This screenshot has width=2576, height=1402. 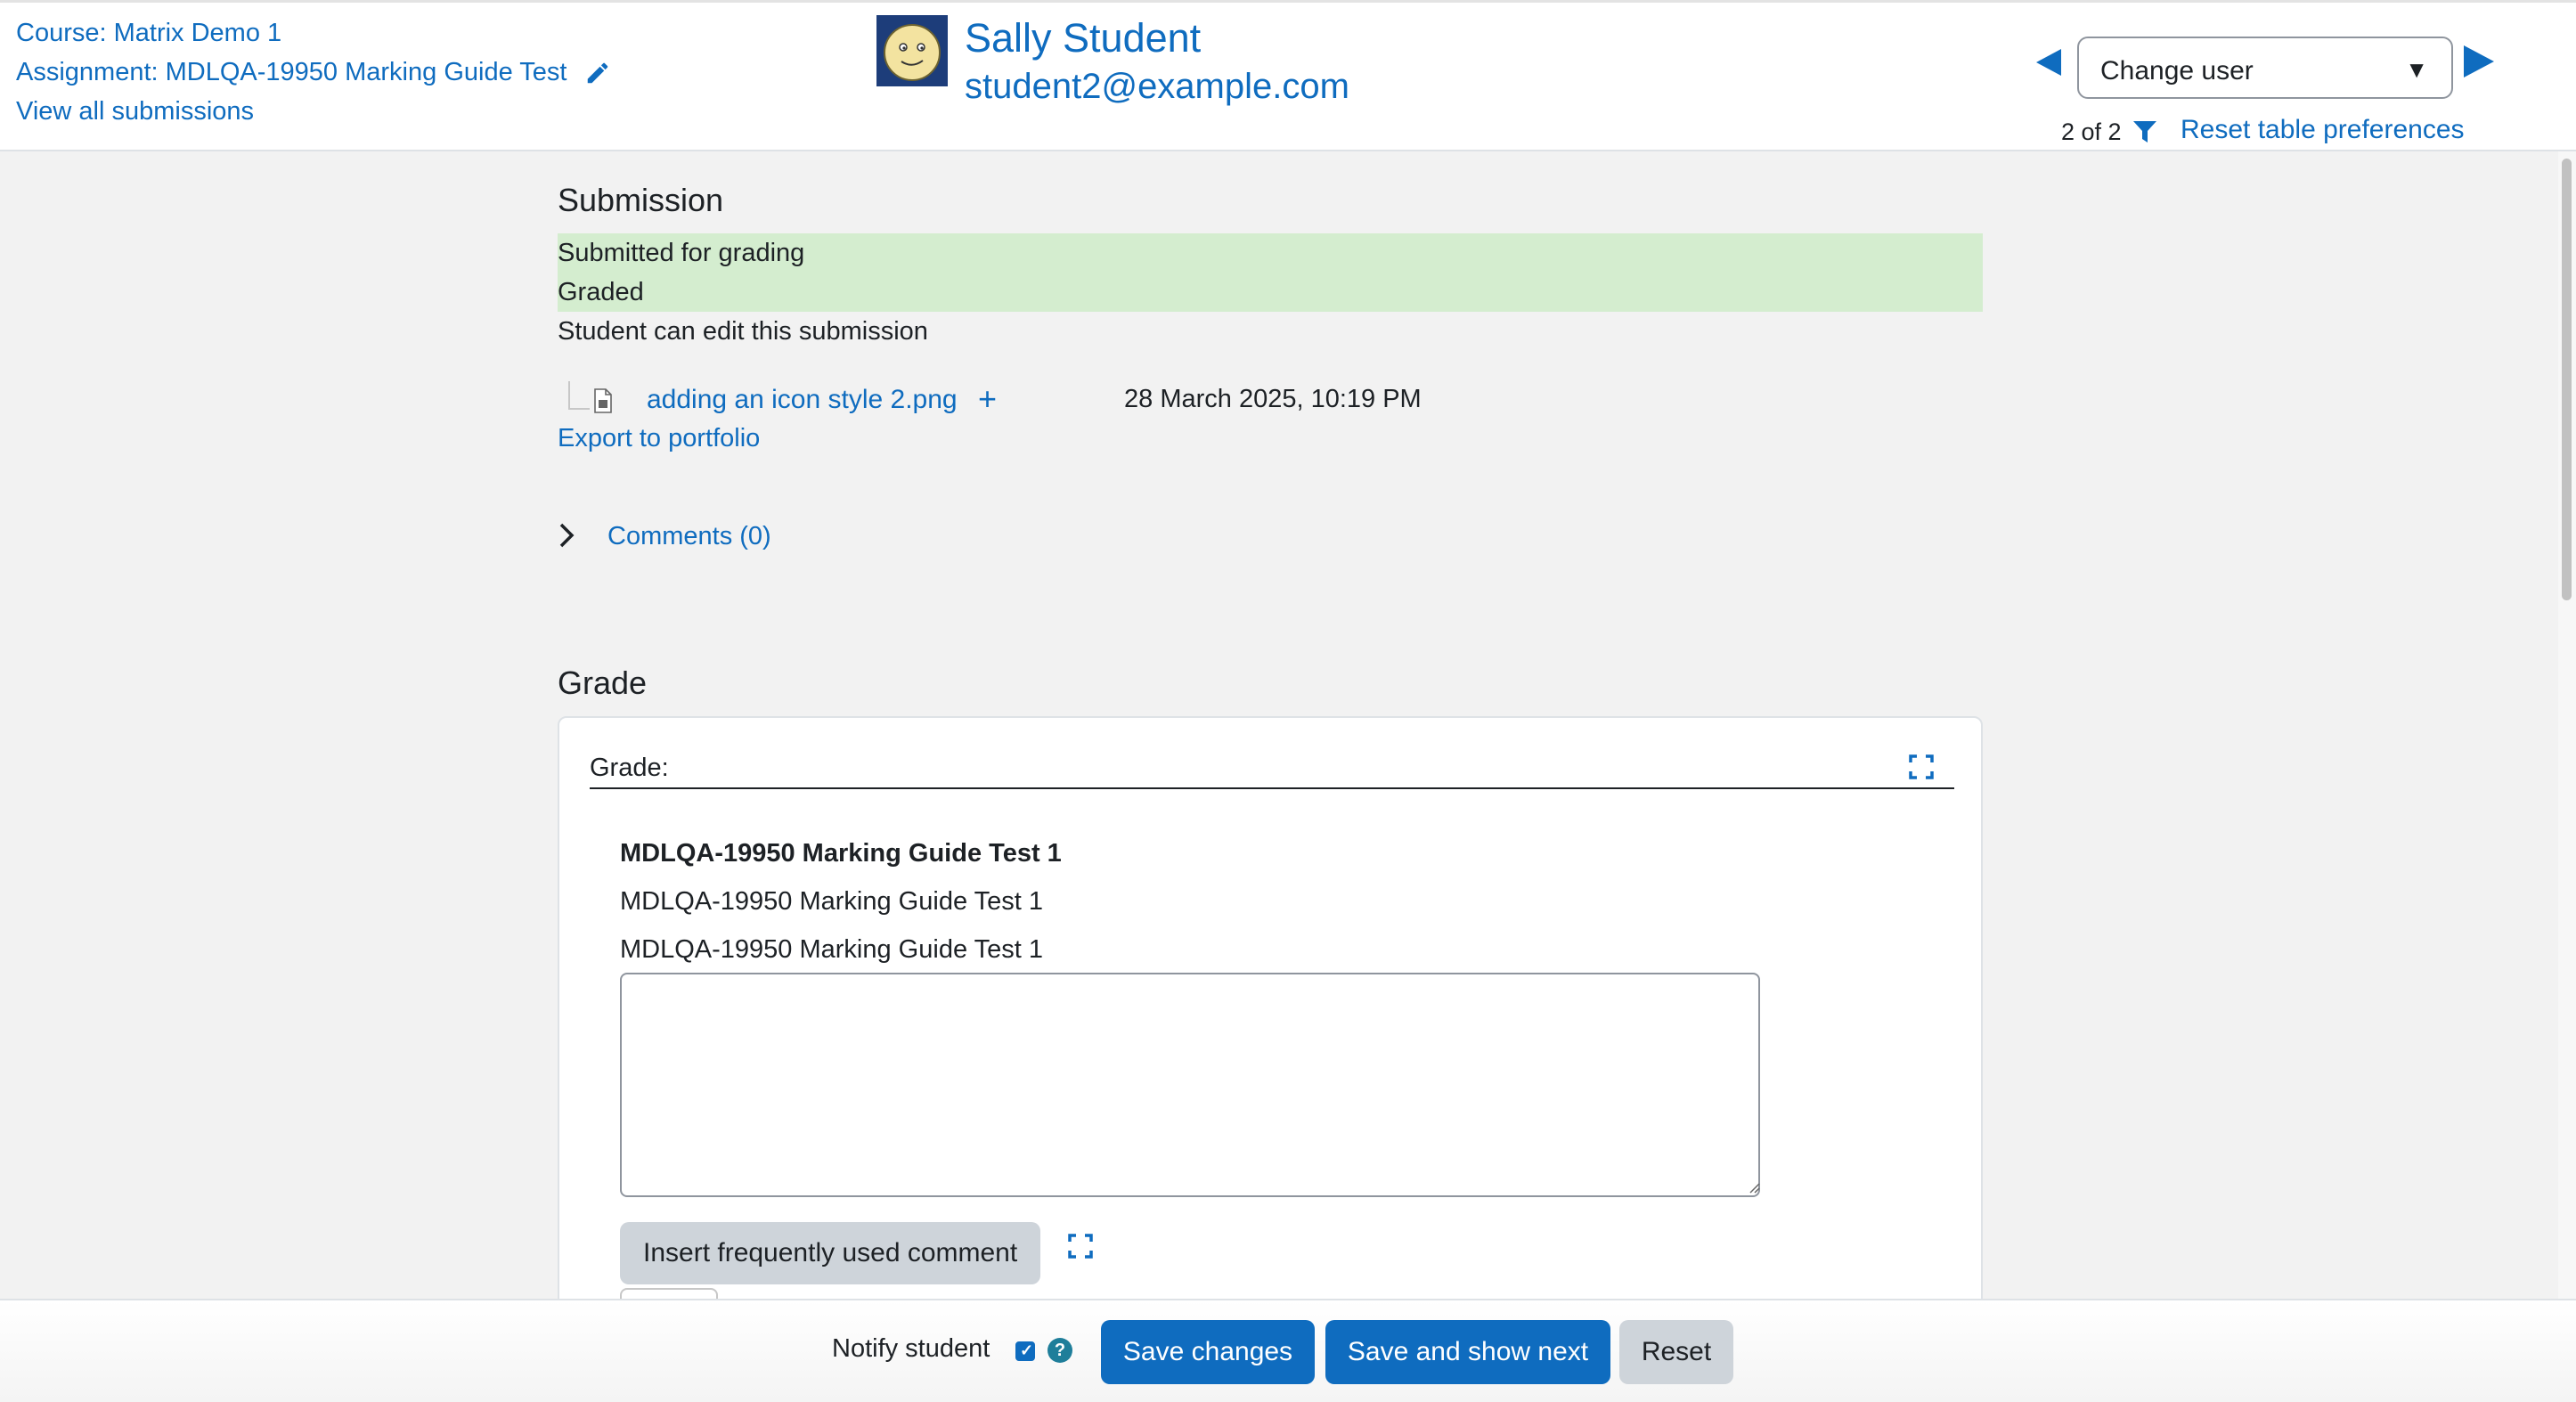 What do you see at coordinates (659, 438) in the screenshot?
I see `export-to-portfolio-link: Export to portfolio` at bounding box center [659, 438].